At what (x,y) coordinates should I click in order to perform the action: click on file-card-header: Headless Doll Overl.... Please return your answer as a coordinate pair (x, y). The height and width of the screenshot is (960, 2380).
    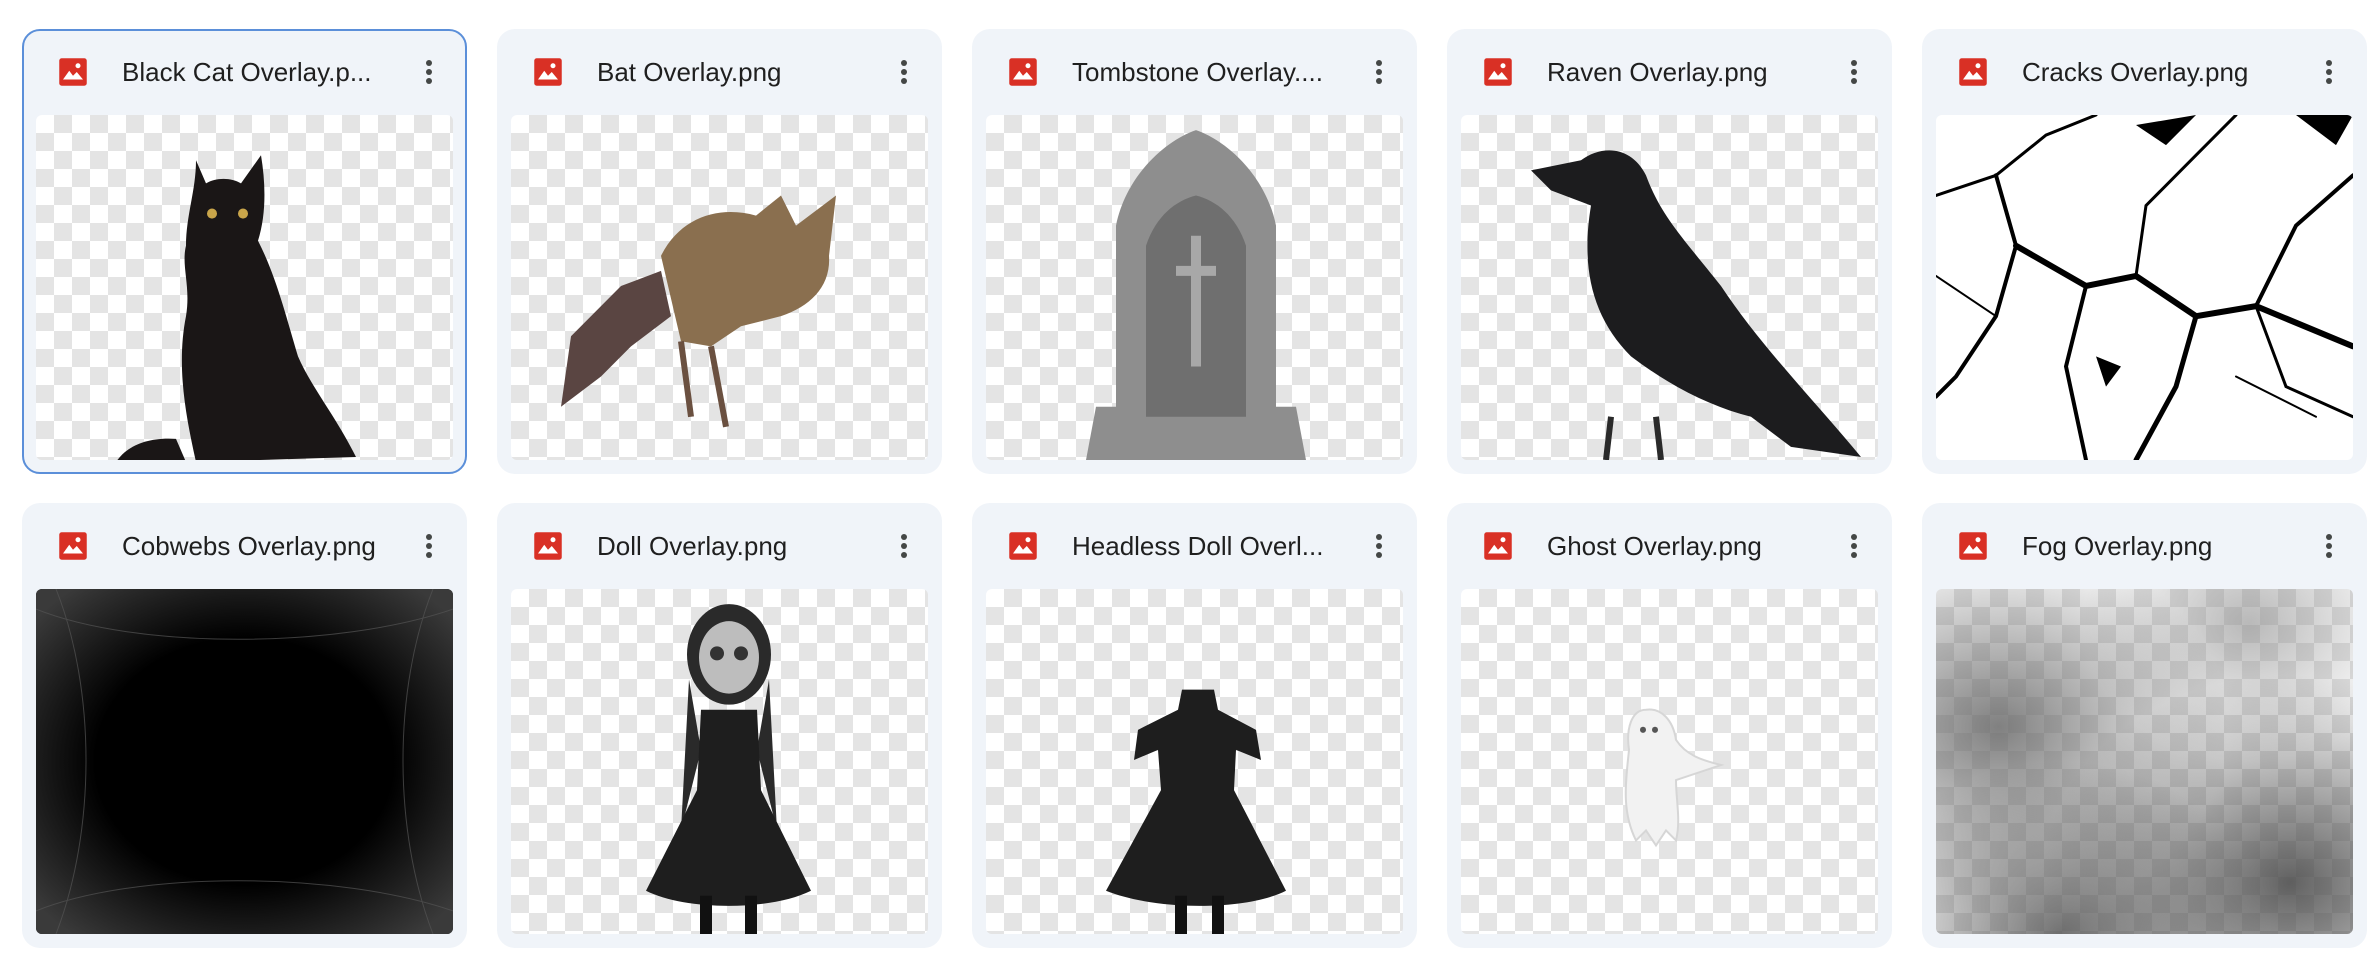
    Looking at the image, I should click on (1194, 546).